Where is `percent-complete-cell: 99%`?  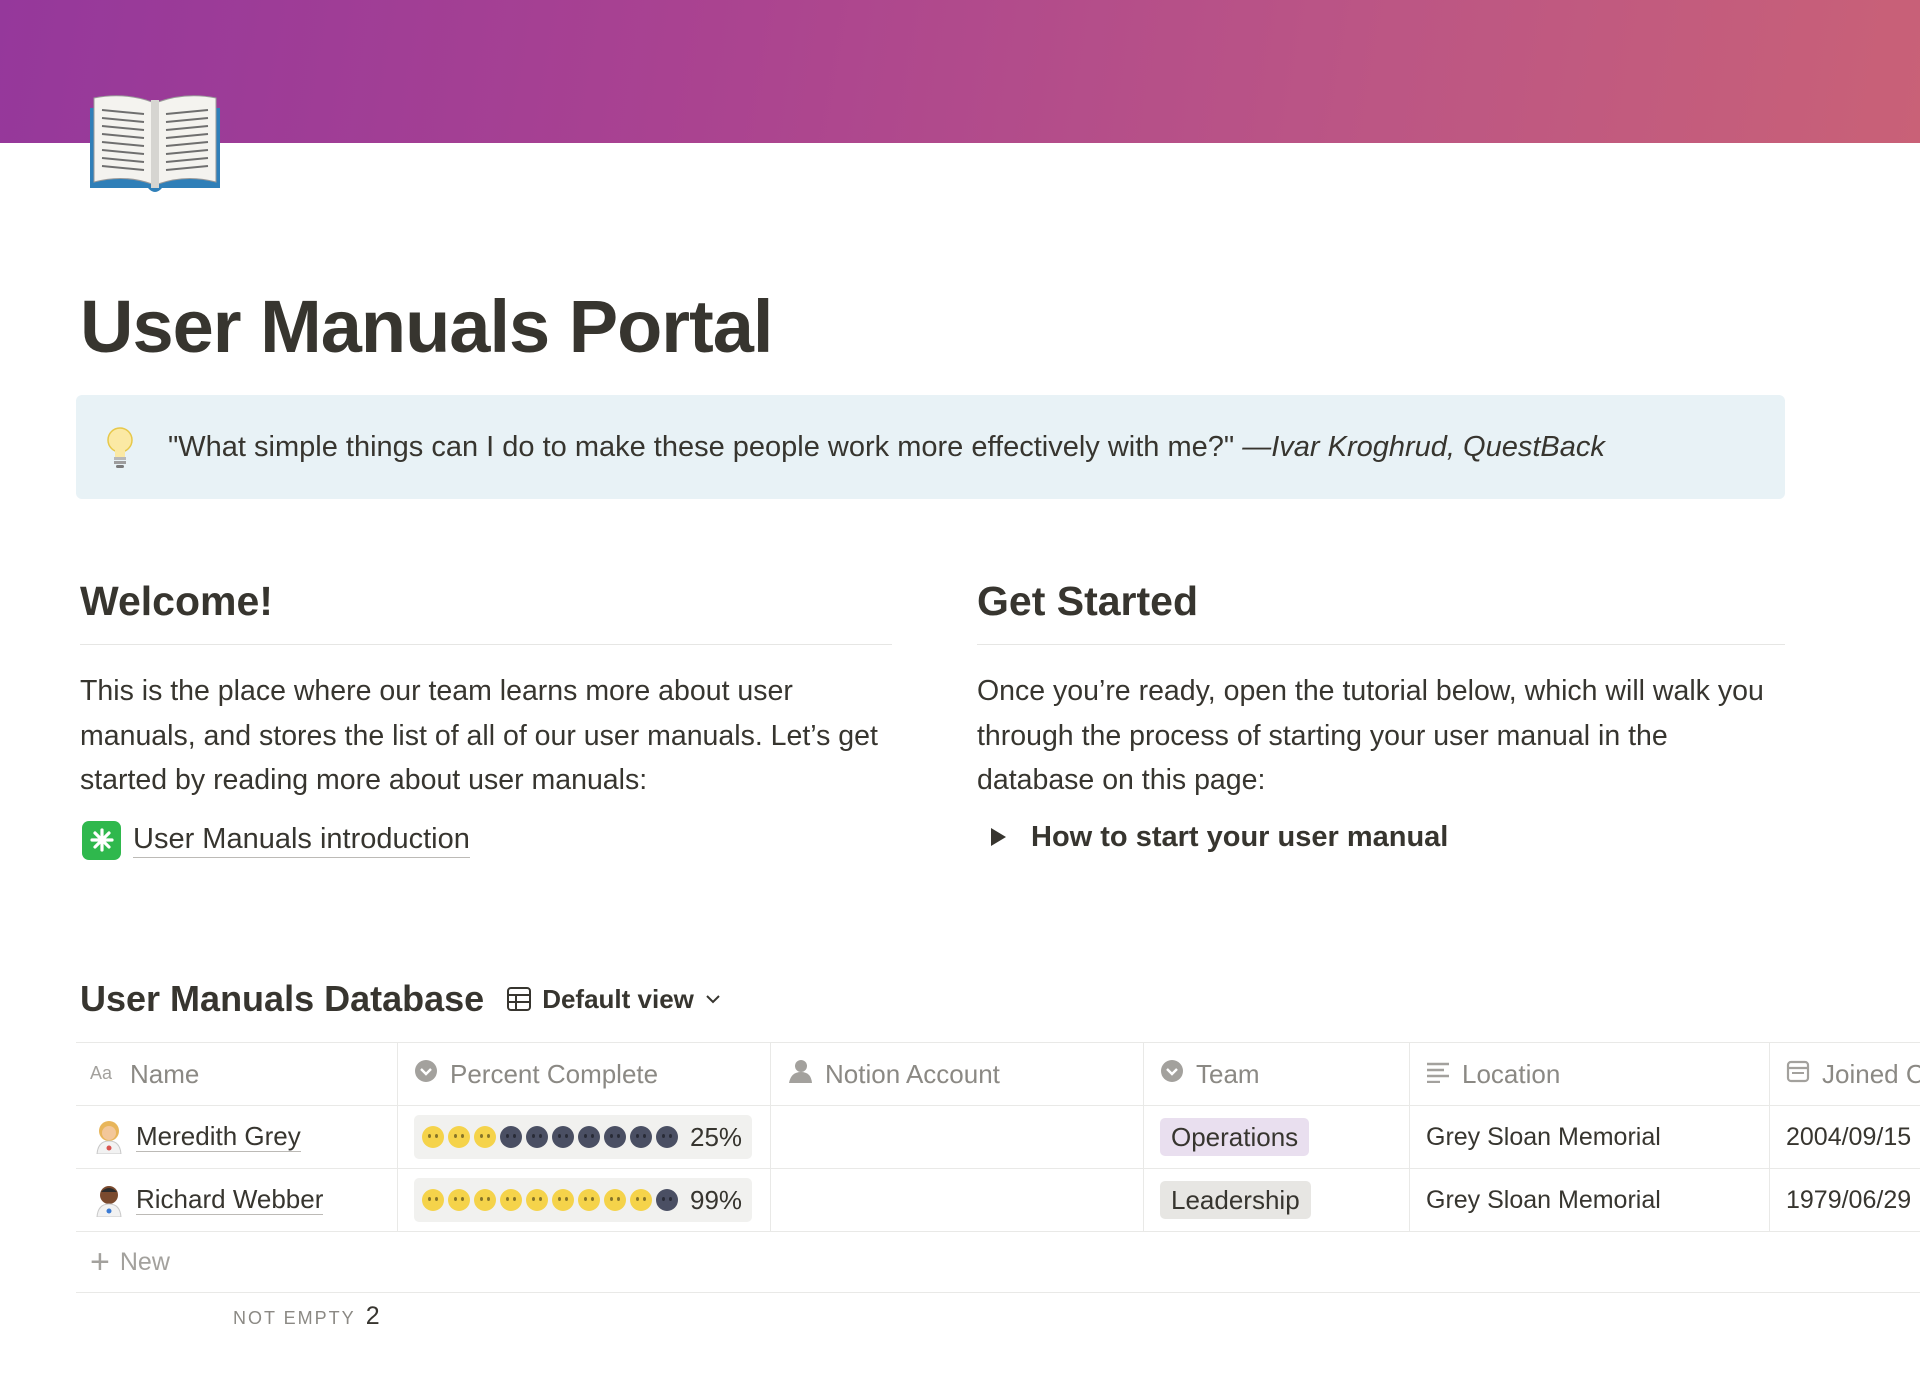
percent-complete-cell: 99% is located at coordinates (584, 1200).